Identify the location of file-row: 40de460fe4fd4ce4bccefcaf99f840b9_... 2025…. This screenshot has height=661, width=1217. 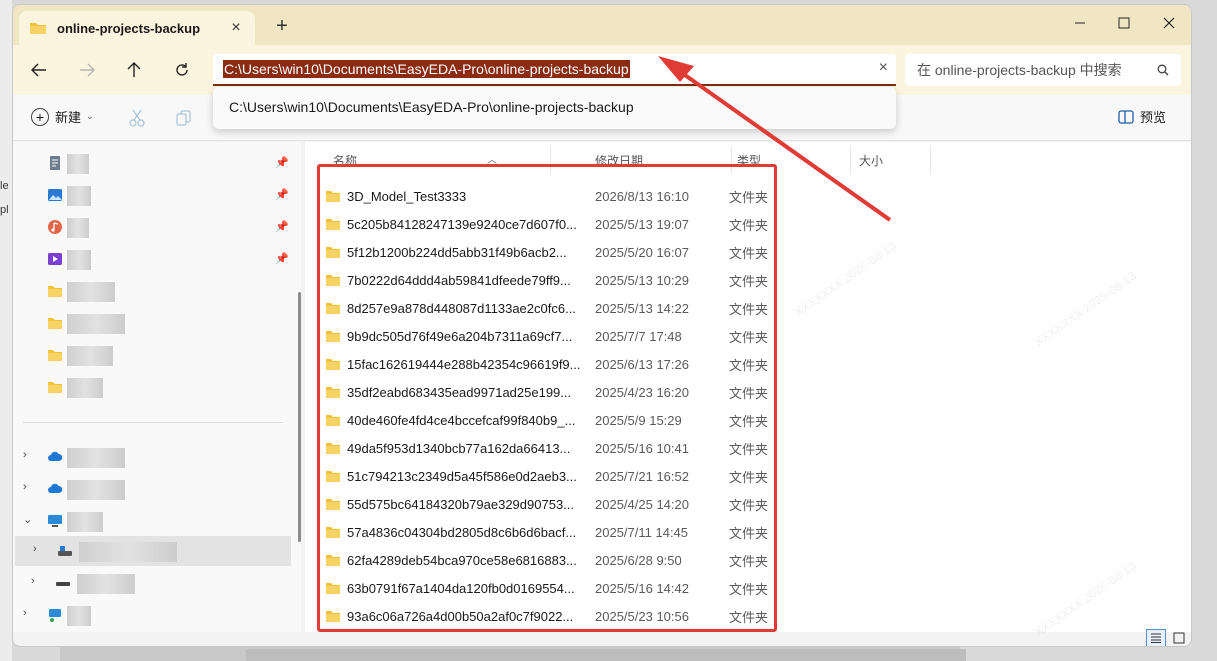
(555, 420).